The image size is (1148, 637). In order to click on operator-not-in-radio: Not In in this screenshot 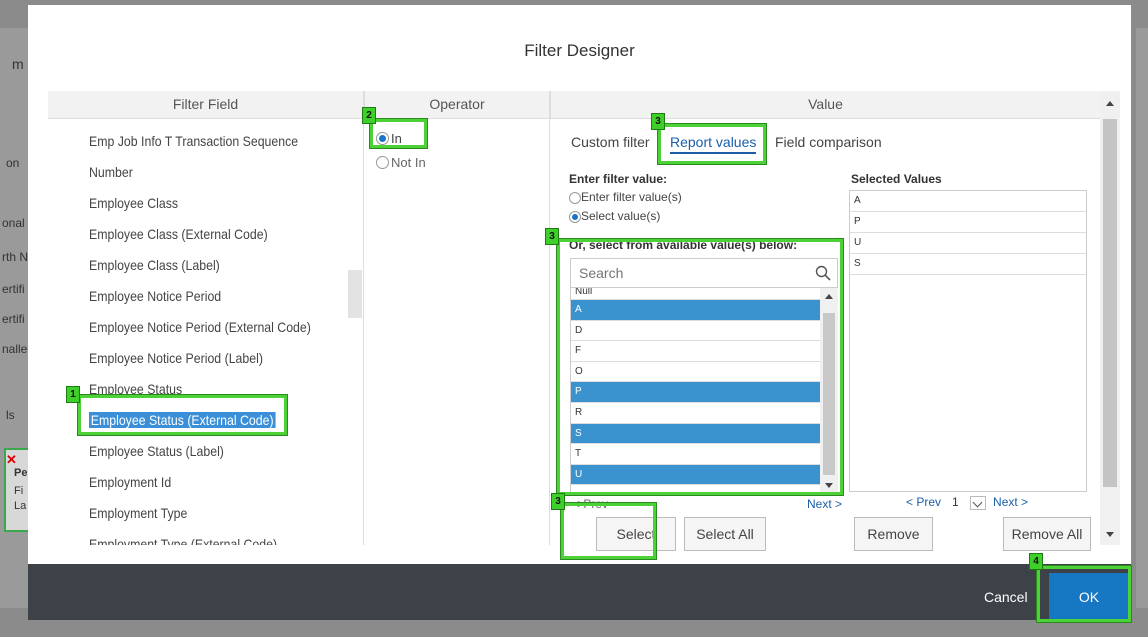, I will do `click(401, 162)`.